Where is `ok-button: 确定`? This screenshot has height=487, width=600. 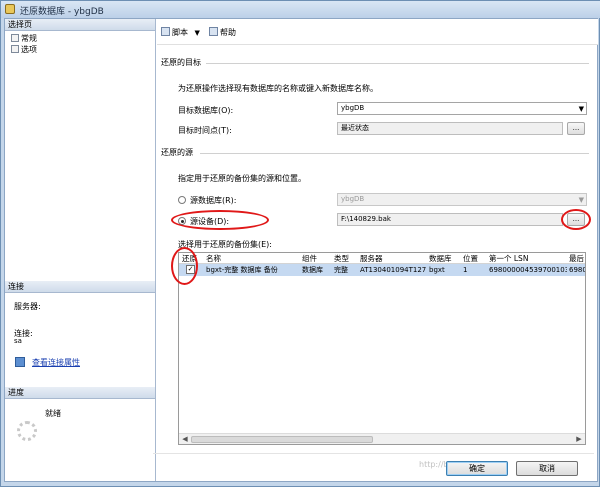 ok-button: 确定 is located at coordinates (477, 468).